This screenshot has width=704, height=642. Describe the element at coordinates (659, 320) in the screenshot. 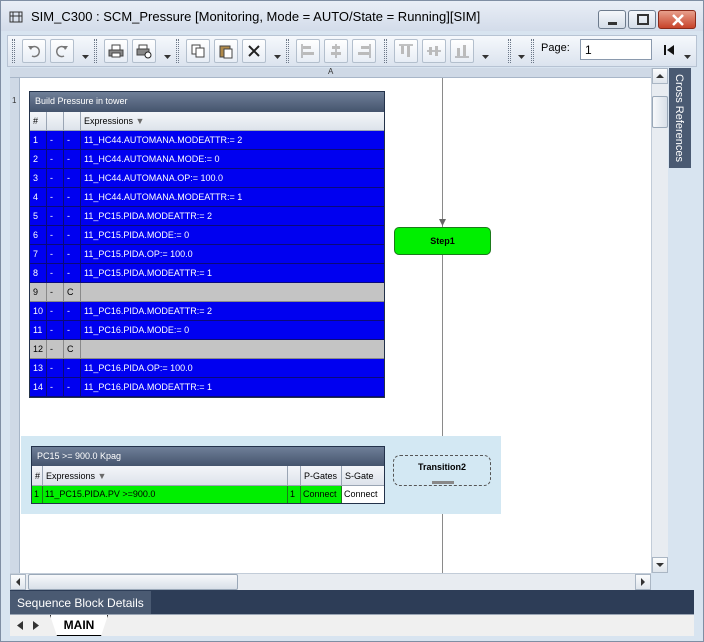

I see `vertical-scrollbar` at that location.